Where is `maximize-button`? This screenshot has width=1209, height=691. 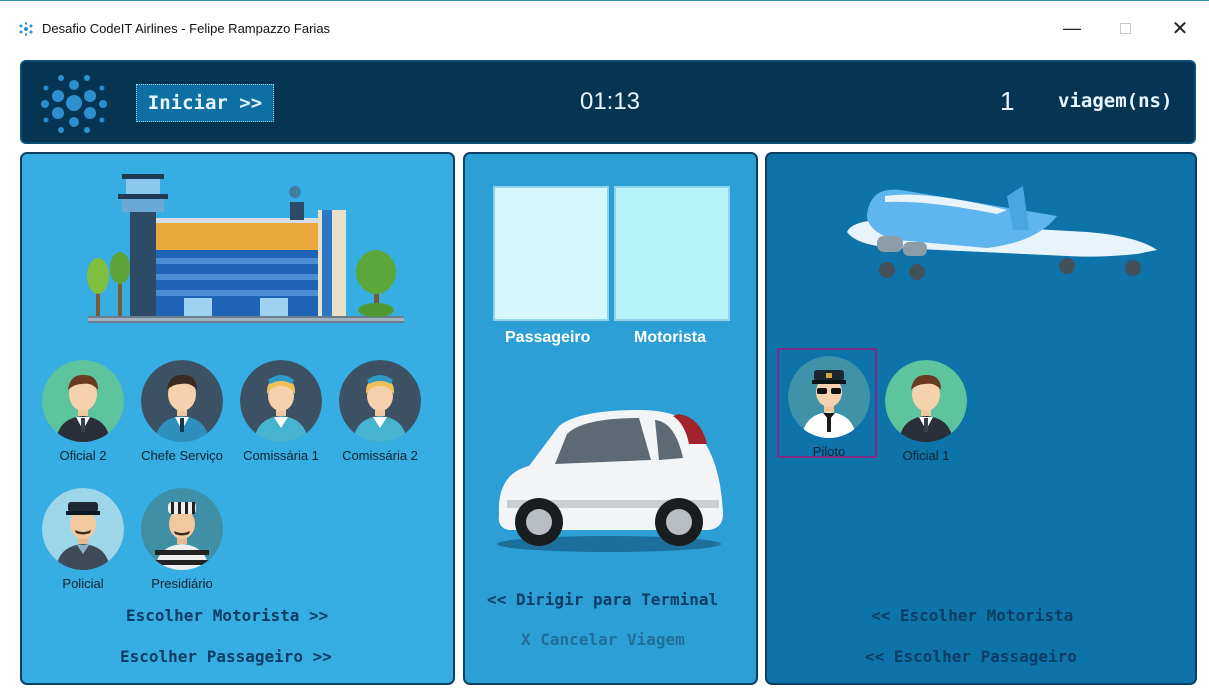 maximize-button is located at coordinates (1125, 28).